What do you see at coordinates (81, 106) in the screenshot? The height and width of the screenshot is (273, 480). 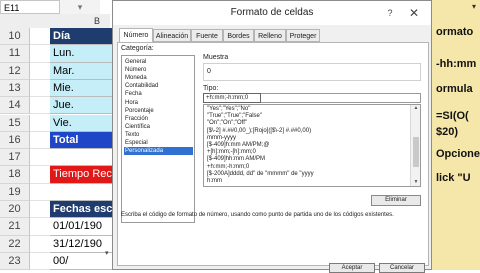 I see `cell-b: Jue.` at bounding box center [81, 106].